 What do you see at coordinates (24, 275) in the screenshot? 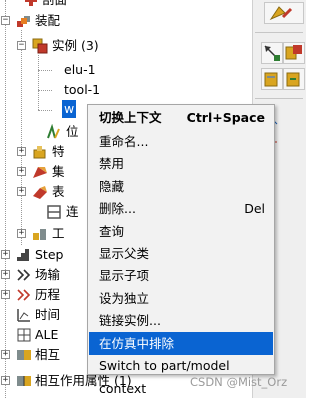
I see `field-output-icon` at bounding box center [24, 275].